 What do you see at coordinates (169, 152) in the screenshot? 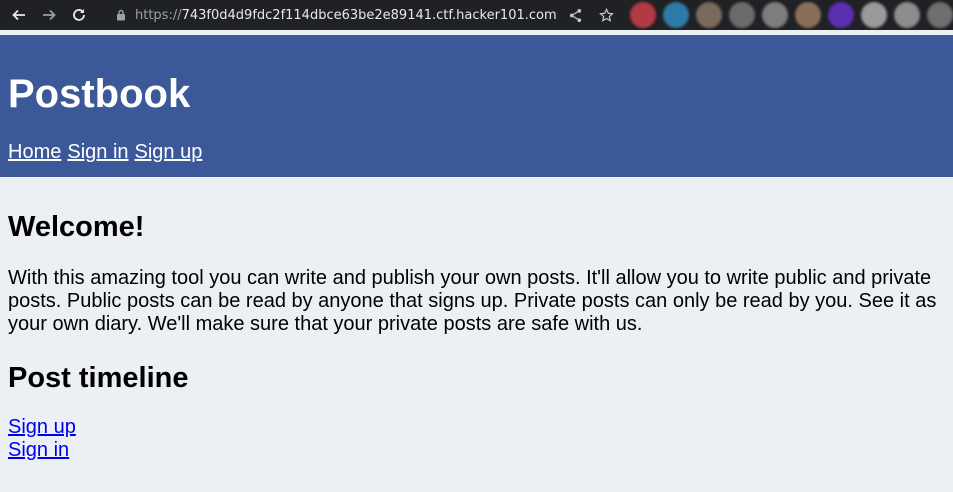
I see `nav-sign-up-link: Sign up` at bounding box center [169, 152].